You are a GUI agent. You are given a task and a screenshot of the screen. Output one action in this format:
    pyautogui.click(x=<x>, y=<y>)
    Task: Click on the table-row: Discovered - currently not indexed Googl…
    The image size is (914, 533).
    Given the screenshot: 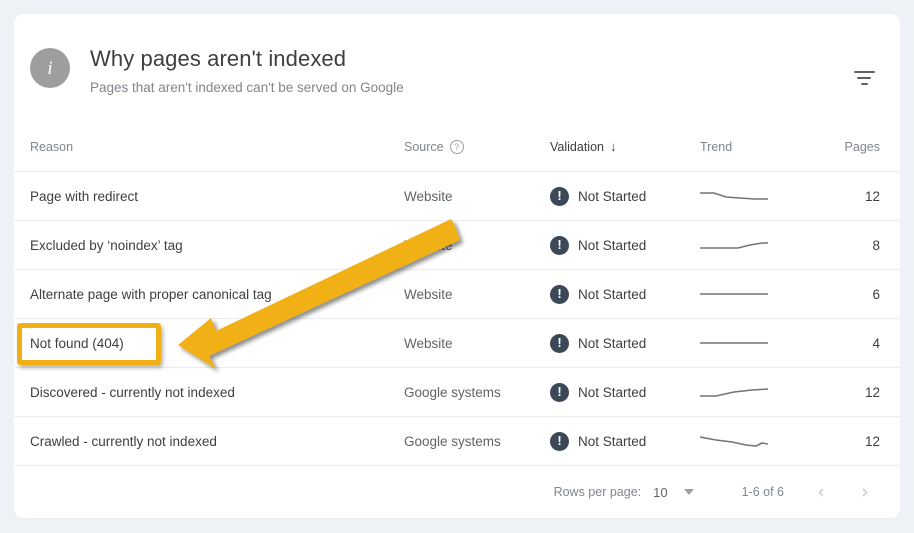 What is the action you would take?
    pyautogui.click(x=457, y=392)
    